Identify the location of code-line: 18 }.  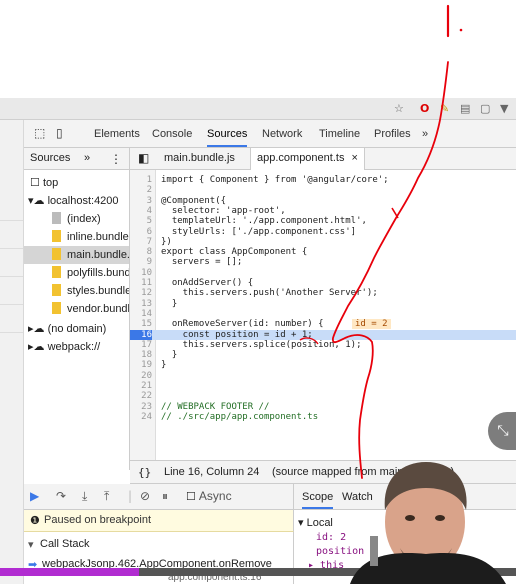
(323, 355).